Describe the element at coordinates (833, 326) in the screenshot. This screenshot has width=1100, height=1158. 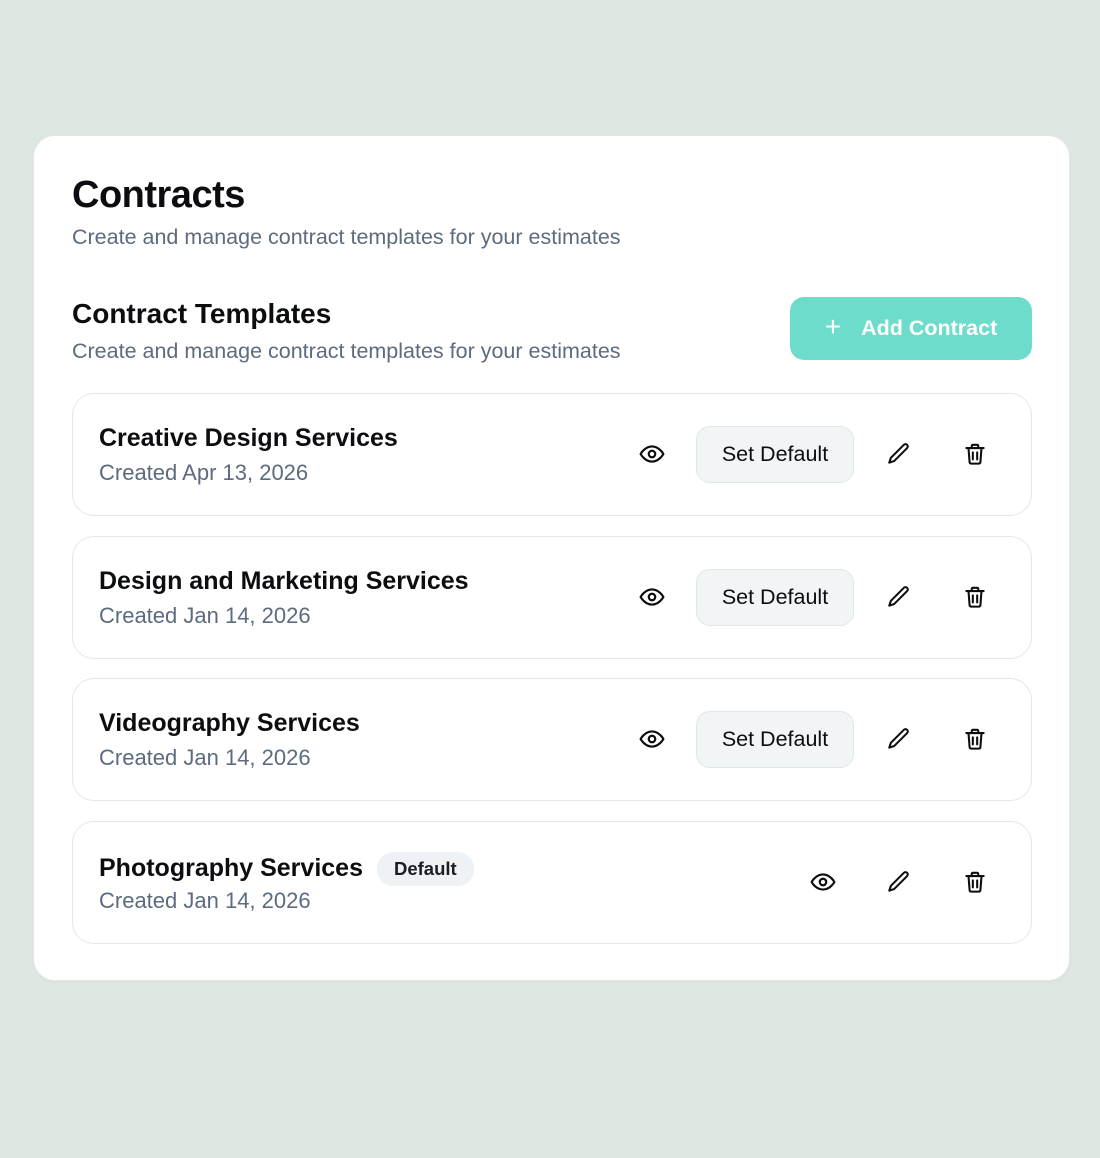
I see `plus-icon: +` at that location.